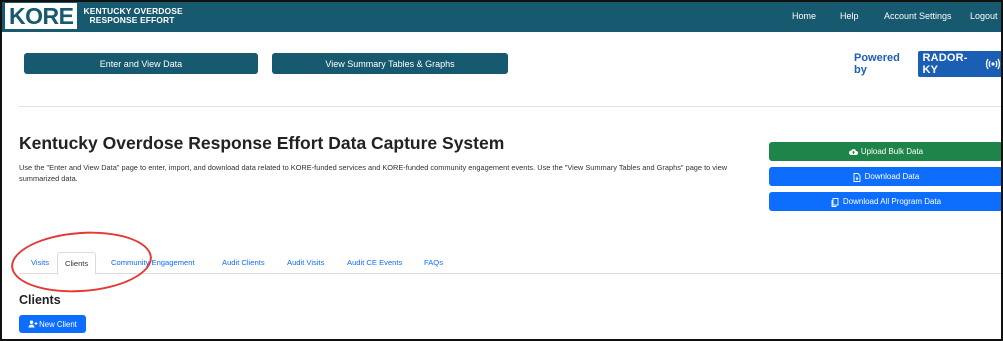  I want to click on brand-logo: KORE KENTUCKY OVERDOSE RESPONSE EFFORT, so click(94, 16).